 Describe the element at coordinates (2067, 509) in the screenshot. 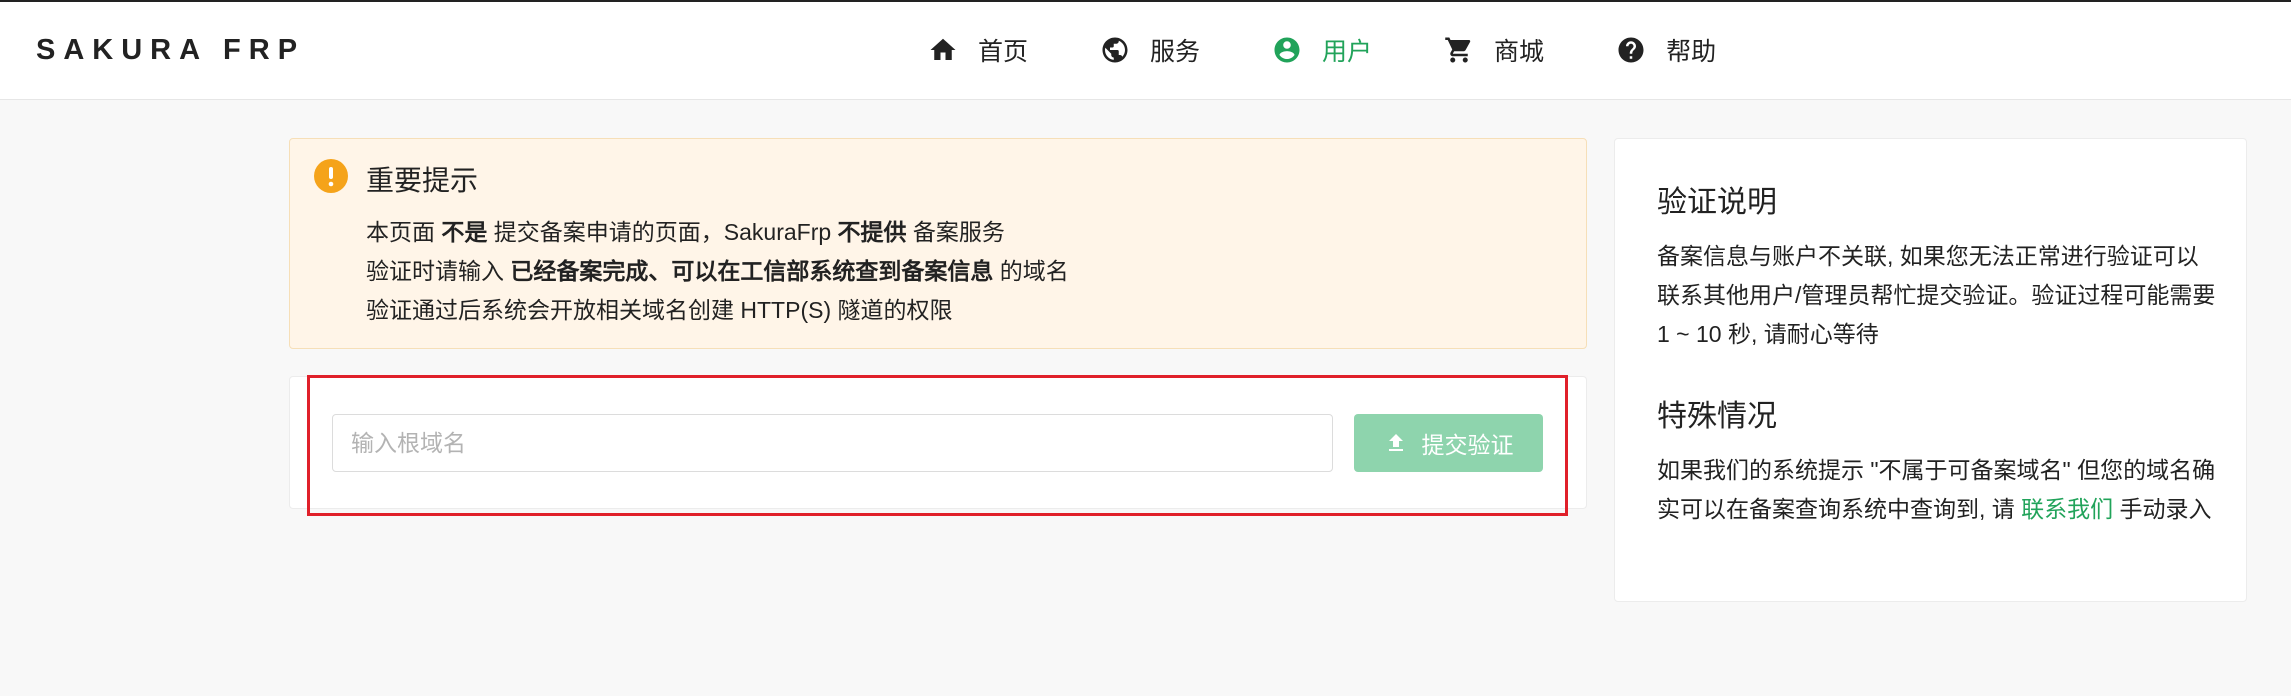

I see `contact-us-link: 联系我们` at that location.